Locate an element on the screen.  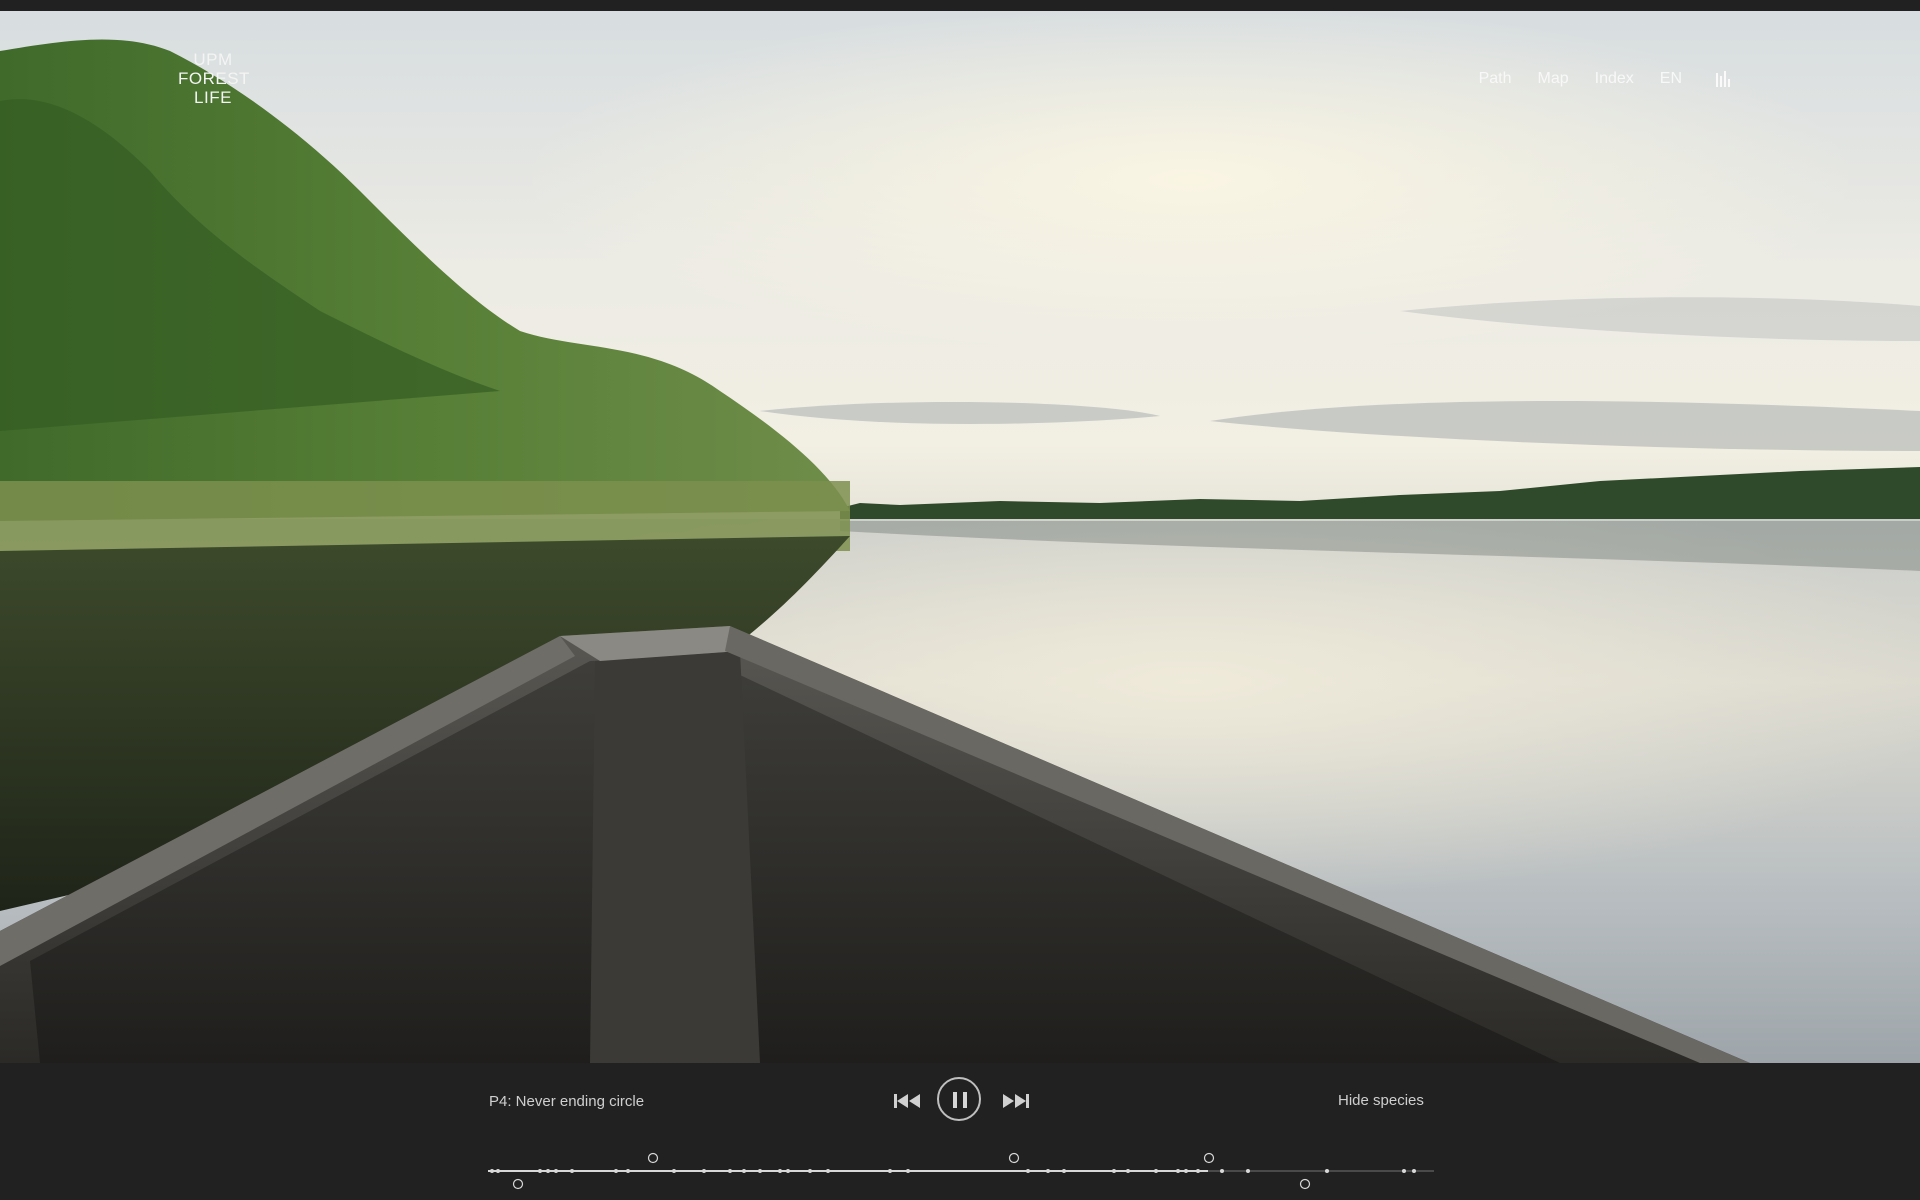
brand-logo: UPM FOREST LIFE is located at coordinates (214, 78).